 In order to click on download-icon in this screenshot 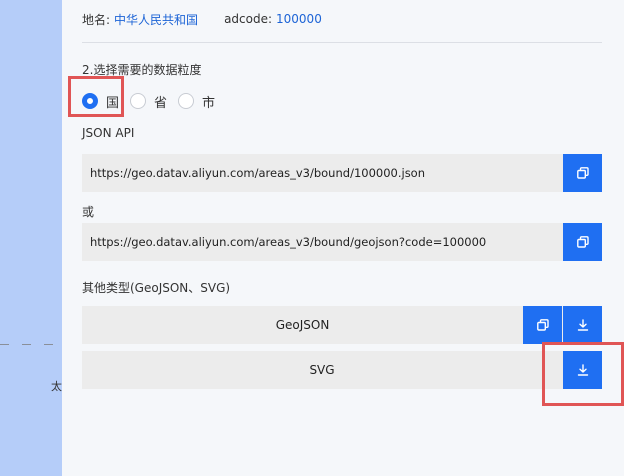, I will do `click(582, 325)`.